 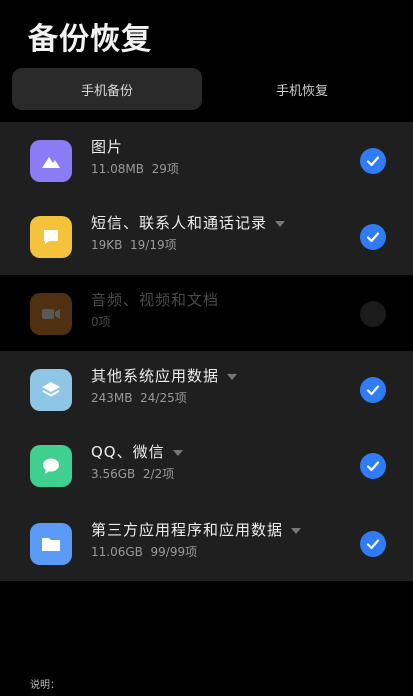 I want to click on video-icon, so click(x=51, y=314).